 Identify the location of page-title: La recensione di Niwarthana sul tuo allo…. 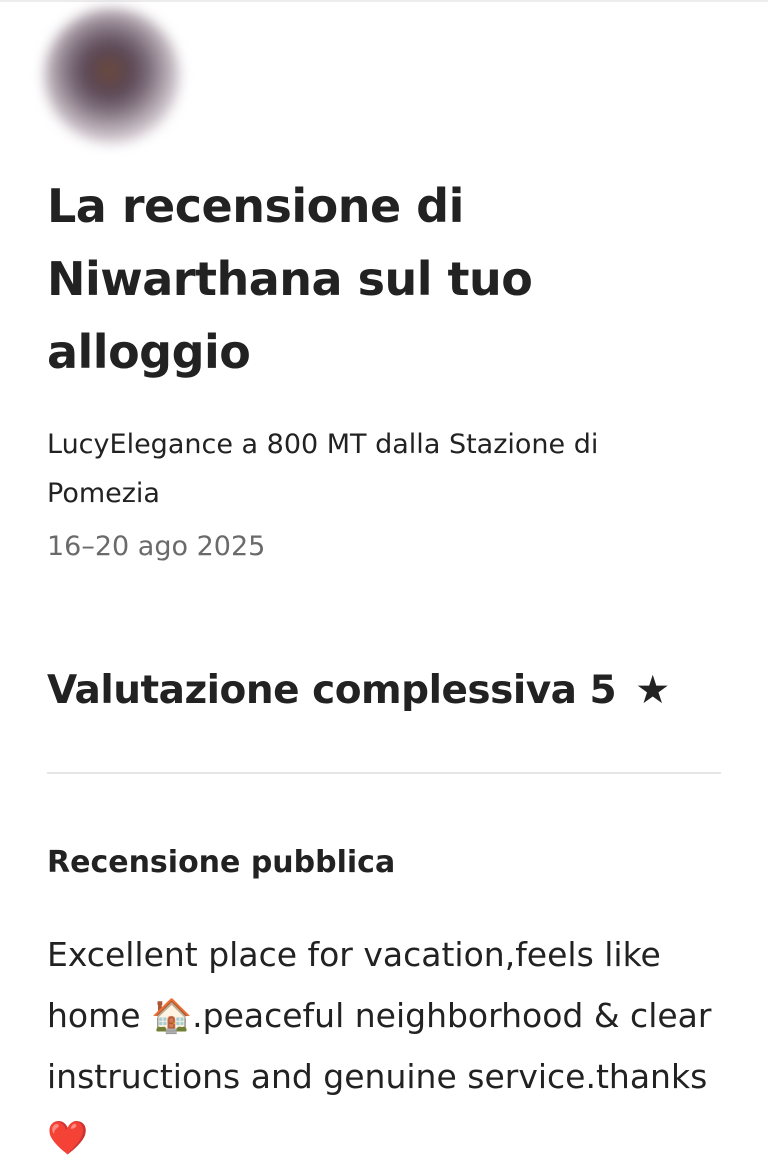
(290, 279).